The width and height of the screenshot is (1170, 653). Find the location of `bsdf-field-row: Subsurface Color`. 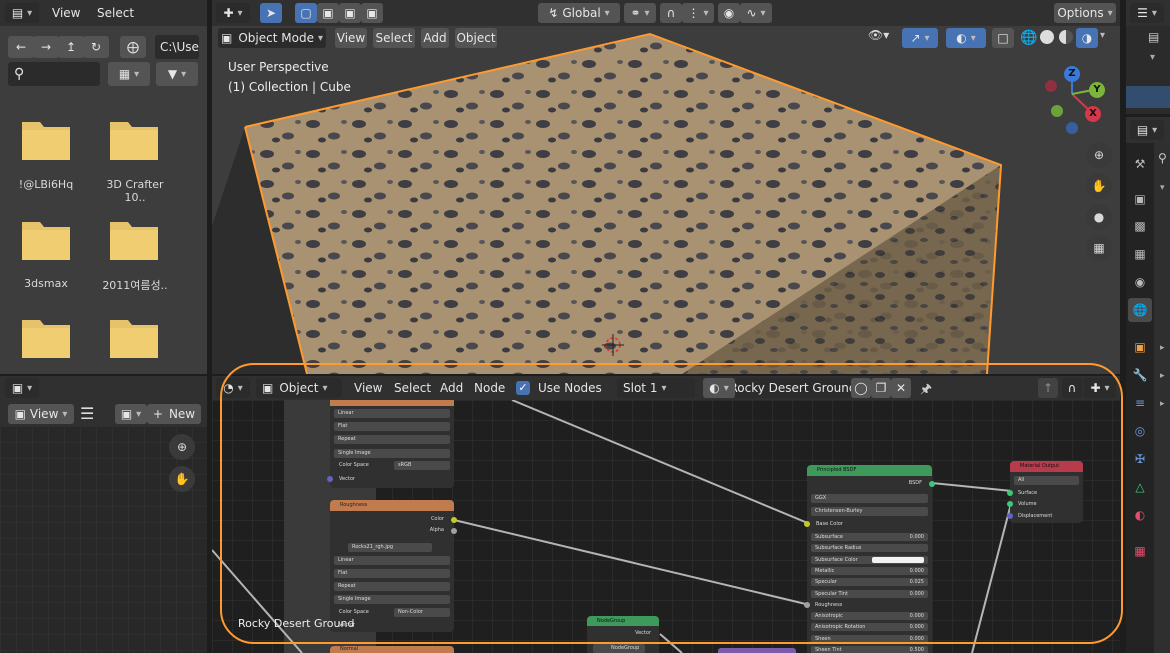

bsdf-field-row: Subsurface Color is located at coordinates (869, 559).